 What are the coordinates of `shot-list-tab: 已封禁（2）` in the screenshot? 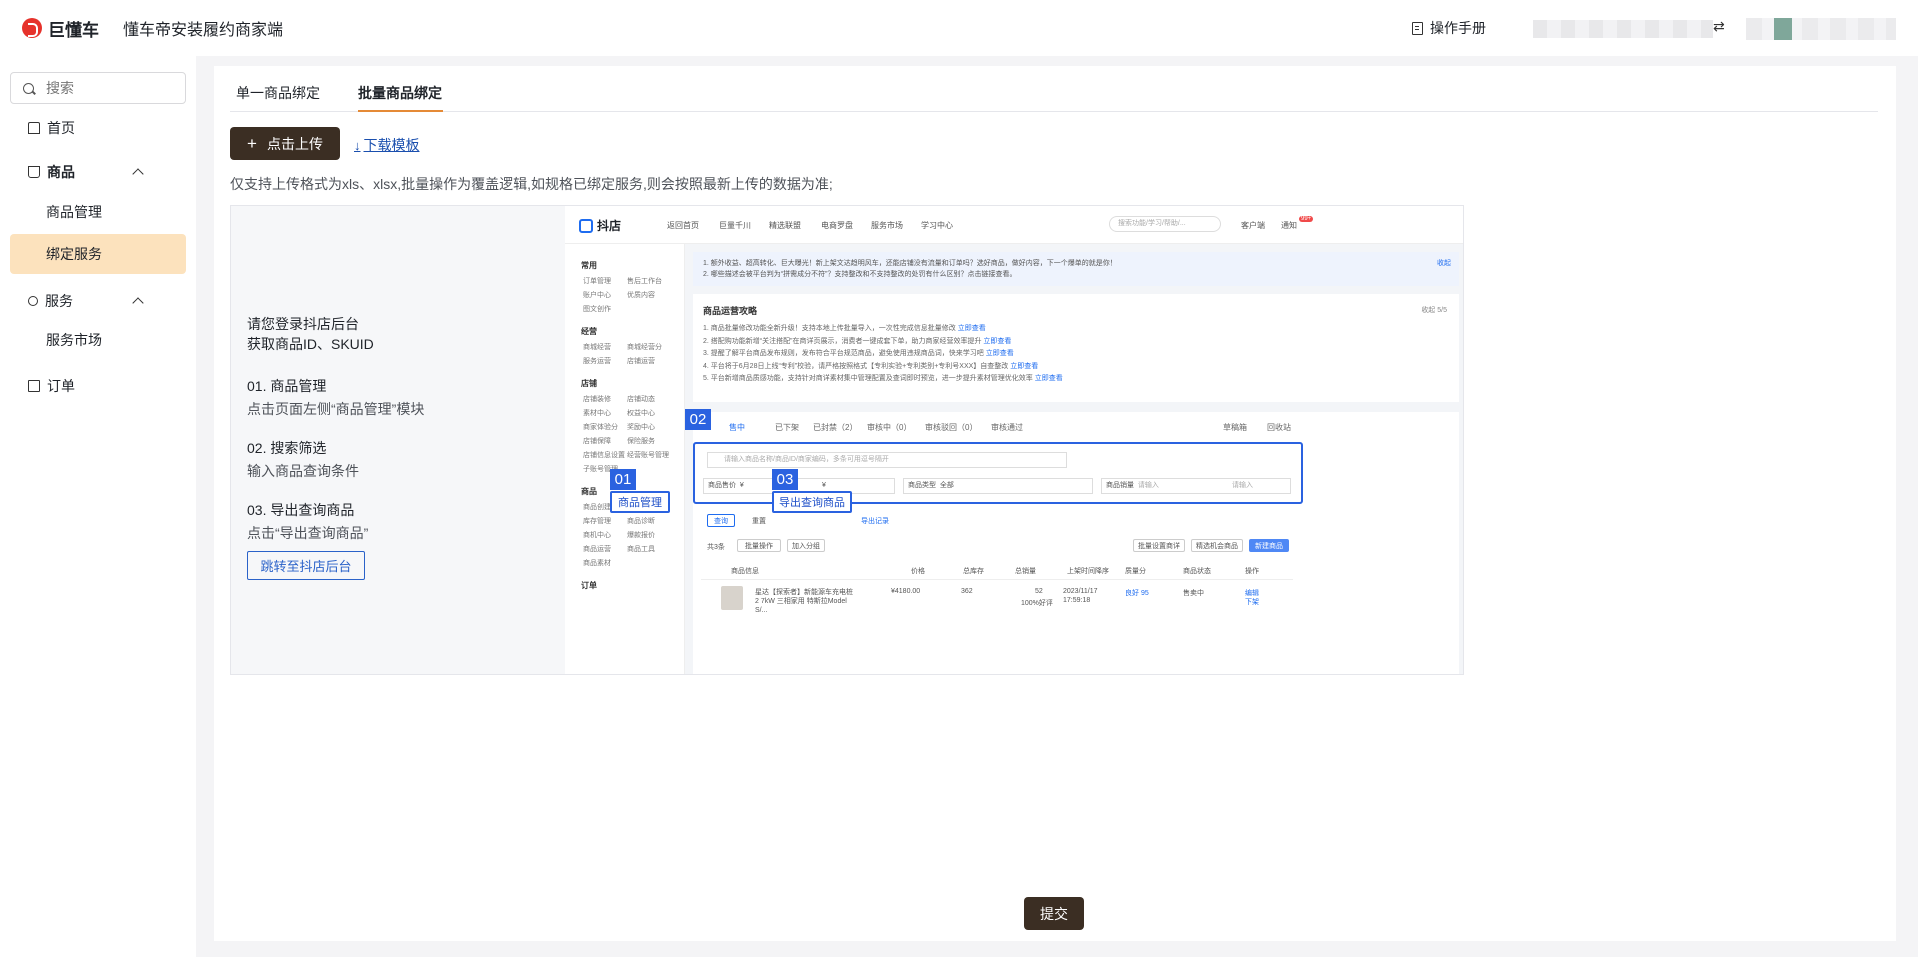 It's located at (835, 427).